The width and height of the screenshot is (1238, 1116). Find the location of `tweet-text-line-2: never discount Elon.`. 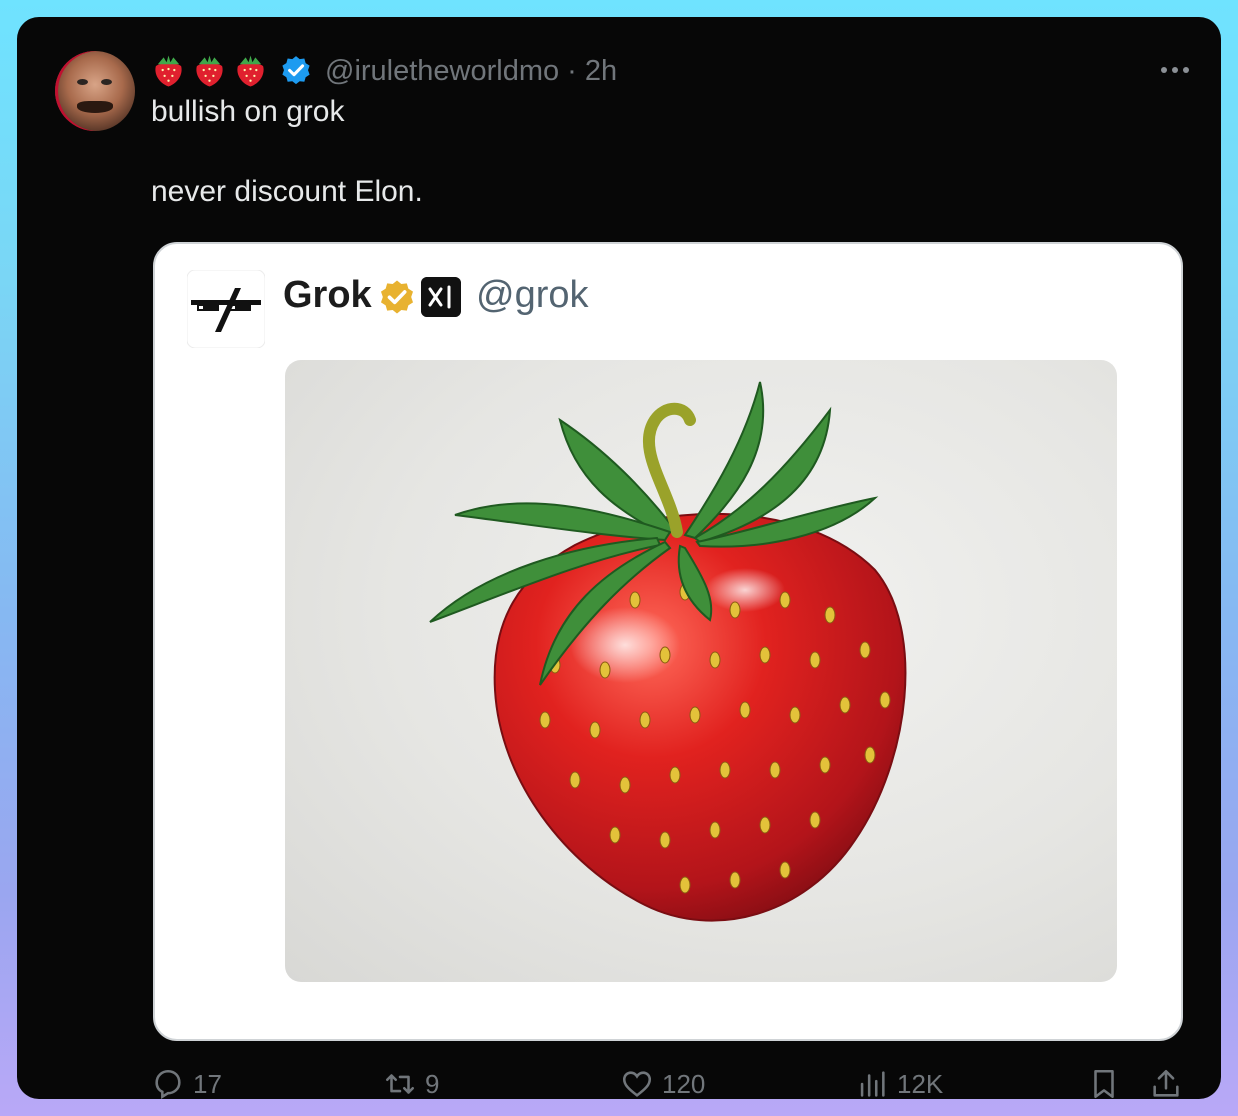

tweet-text-line-2: never discount Elon. is located at coordinates (287, 191).